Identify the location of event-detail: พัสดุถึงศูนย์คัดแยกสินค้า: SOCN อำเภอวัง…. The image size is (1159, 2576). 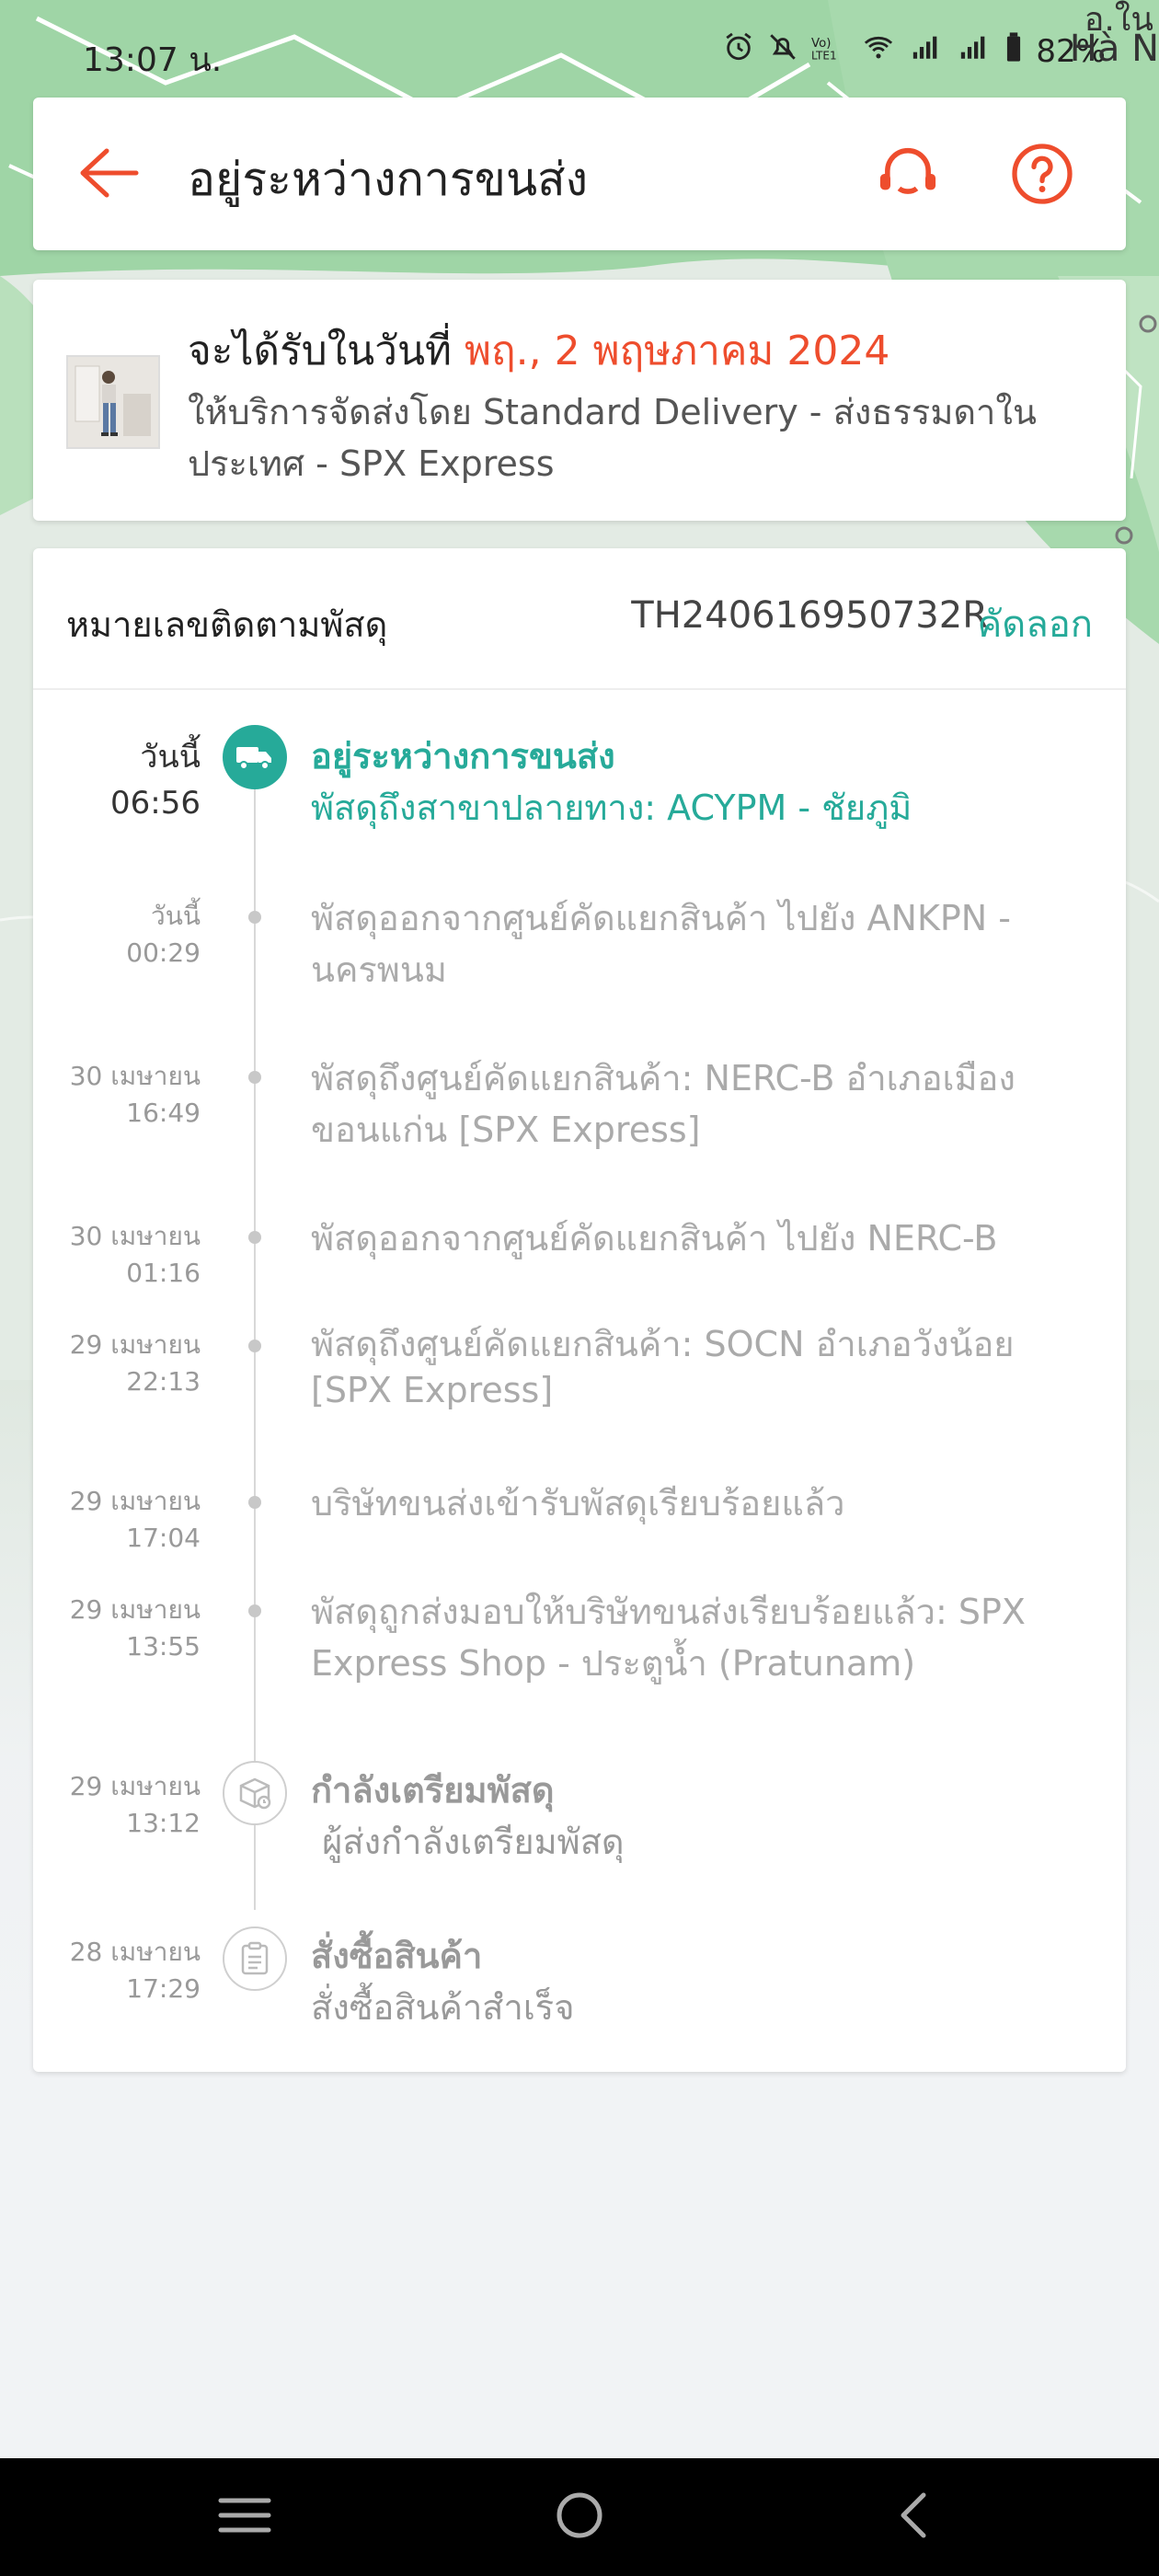
(663, 1367).